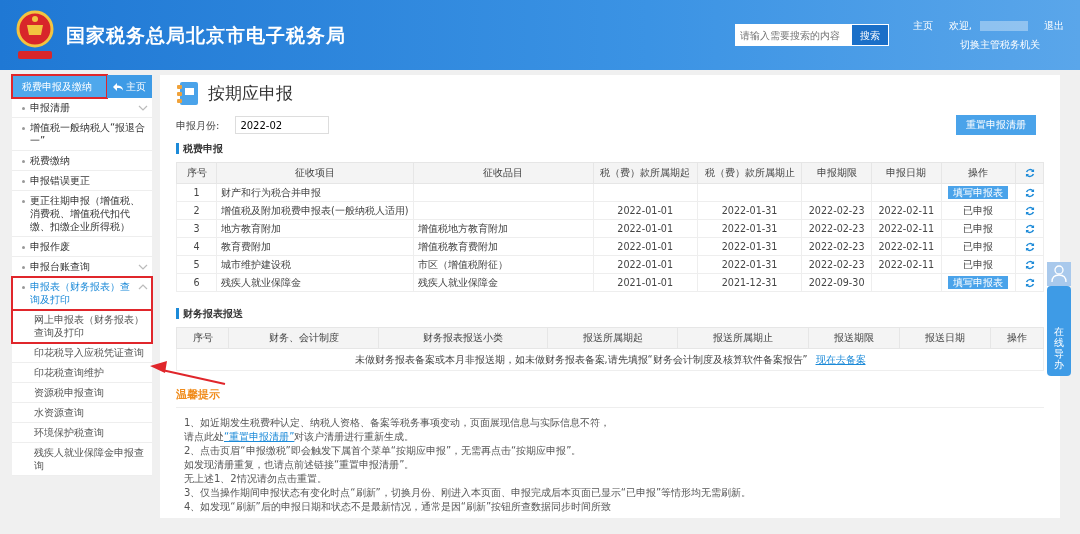 The width and height of the screenshot is (1080, 534). I want to click on column-header: 申报日期, so click(906, 173).